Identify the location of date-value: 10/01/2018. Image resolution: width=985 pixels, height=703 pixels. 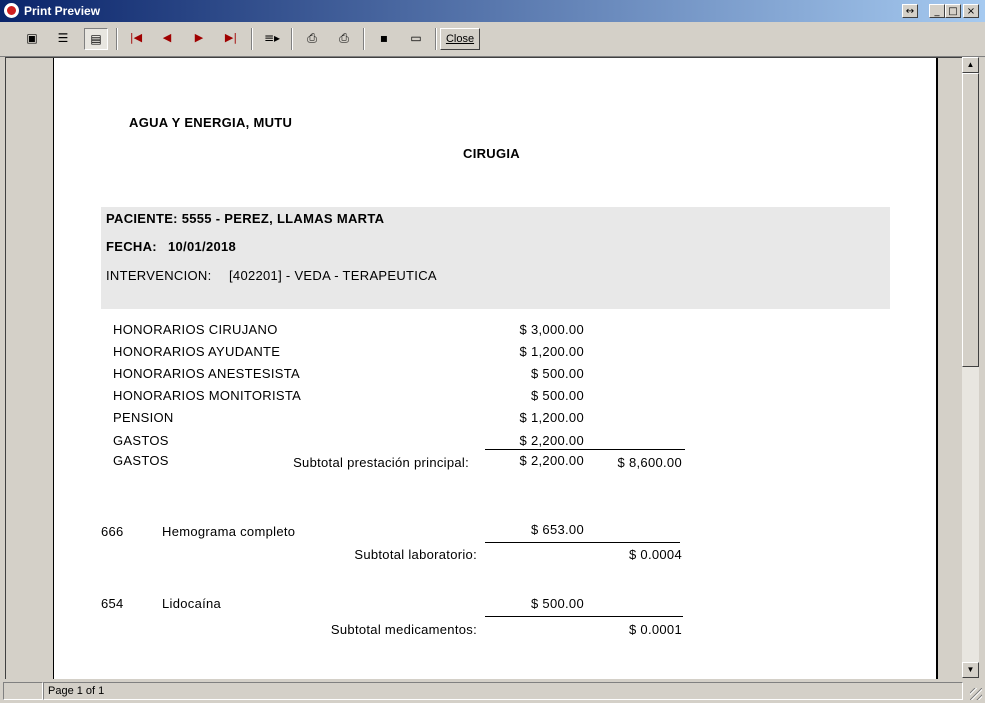
(202, 246).